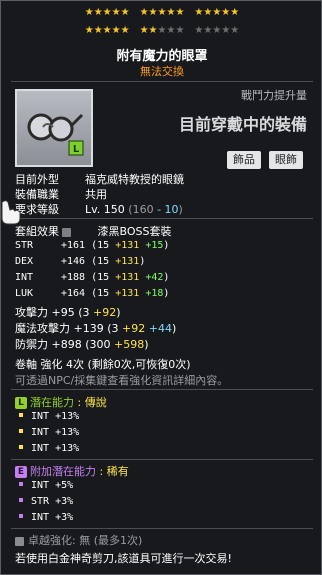 This screenshot has height=575, width=322. What do you see at coordinates (122, 380) in the screenshot?
I see `upgrade-hint: 可透過NPC/採集鍵查看強化資訊詳細內容。` at bounding box center [122, 380].